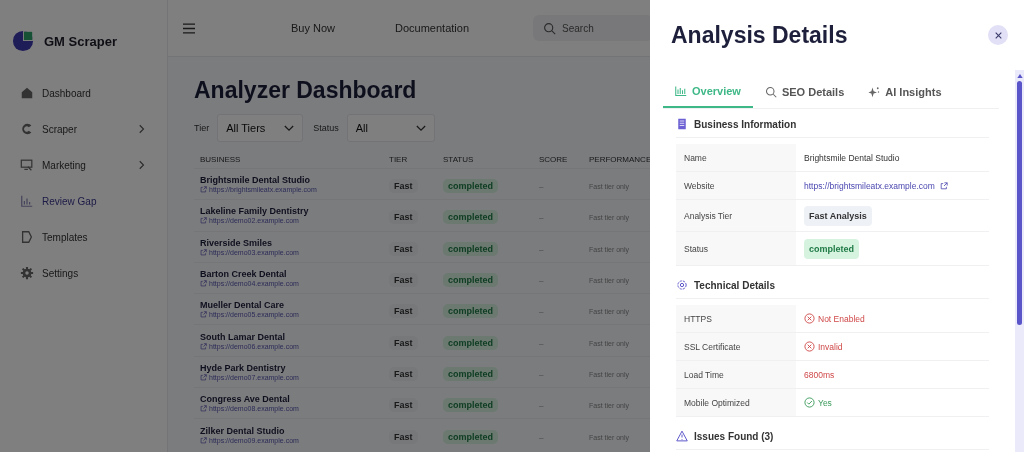  What do you see at coordinates (745, 124) in the screenshot?
I see `section-title: Business Information` at bounding box center [745, 124].